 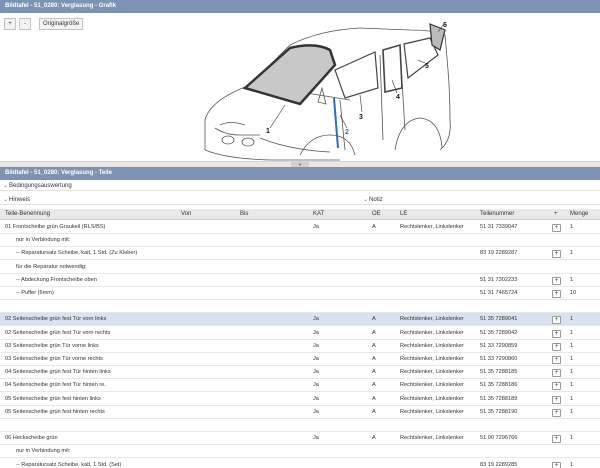 What do you see at coordinates (300, 307) in the screenshot?
I see `spacer-row` at bounding box center [300, 307].